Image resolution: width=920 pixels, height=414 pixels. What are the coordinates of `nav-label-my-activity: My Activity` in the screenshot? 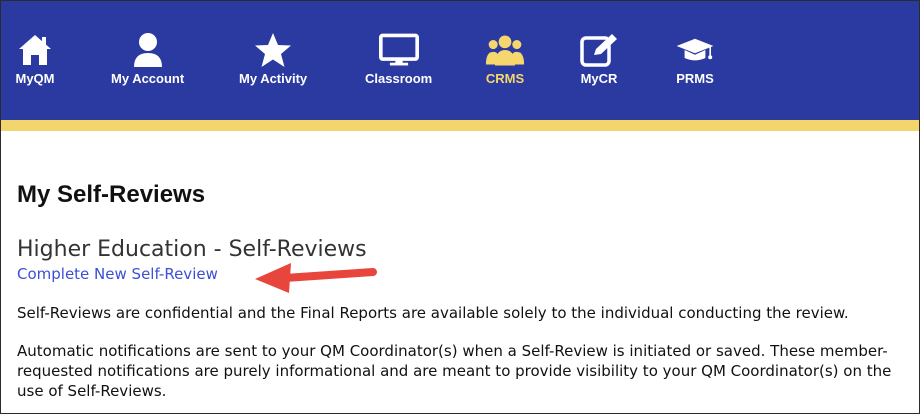 It's located at (273, 78).